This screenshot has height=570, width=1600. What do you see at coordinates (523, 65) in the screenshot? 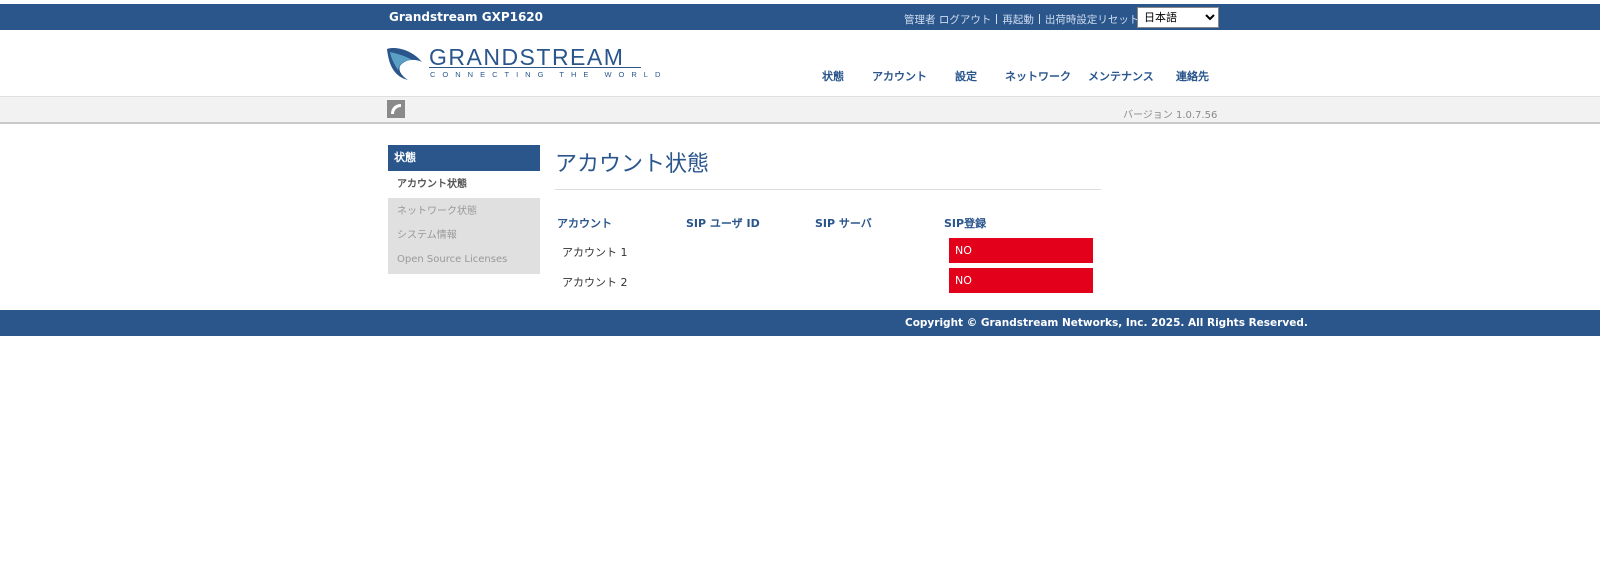
I see `grandstream-logo: GRANDSTREAM CONNECTING THE WORLD` at bounding box center [523, 65].